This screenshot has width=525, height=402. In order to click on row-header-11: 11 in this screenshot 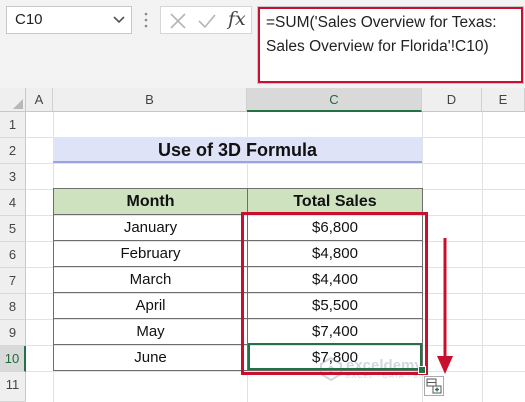, I will do `click(13, 387)`.